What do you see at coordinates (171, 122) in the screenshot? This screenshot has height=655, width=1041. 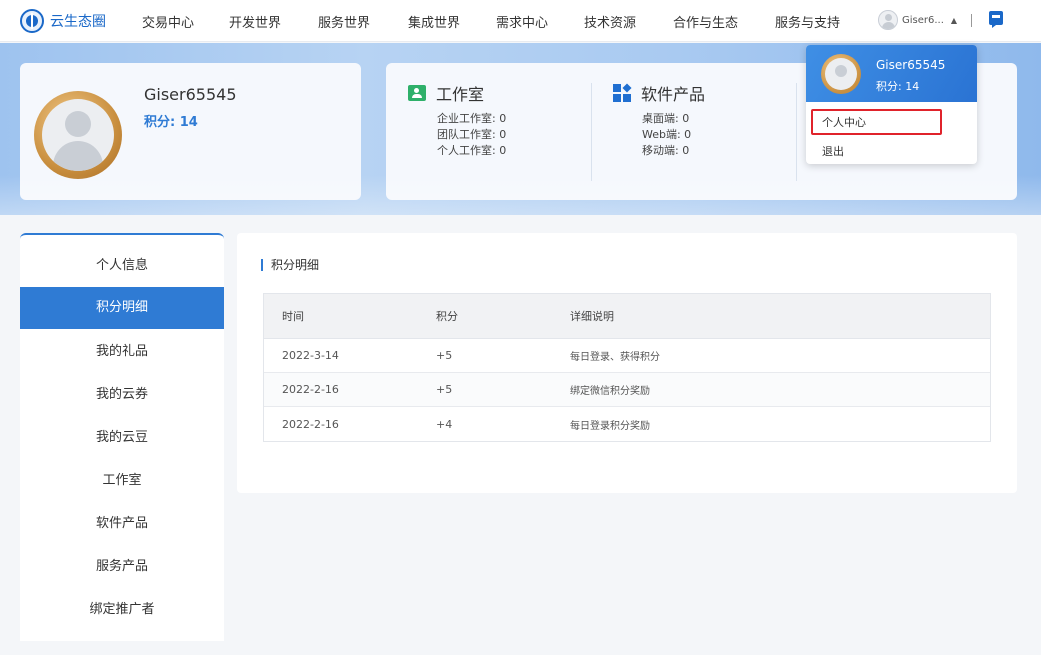 I see `profile-points: 积分: 14` at bounding box center [171, 122].